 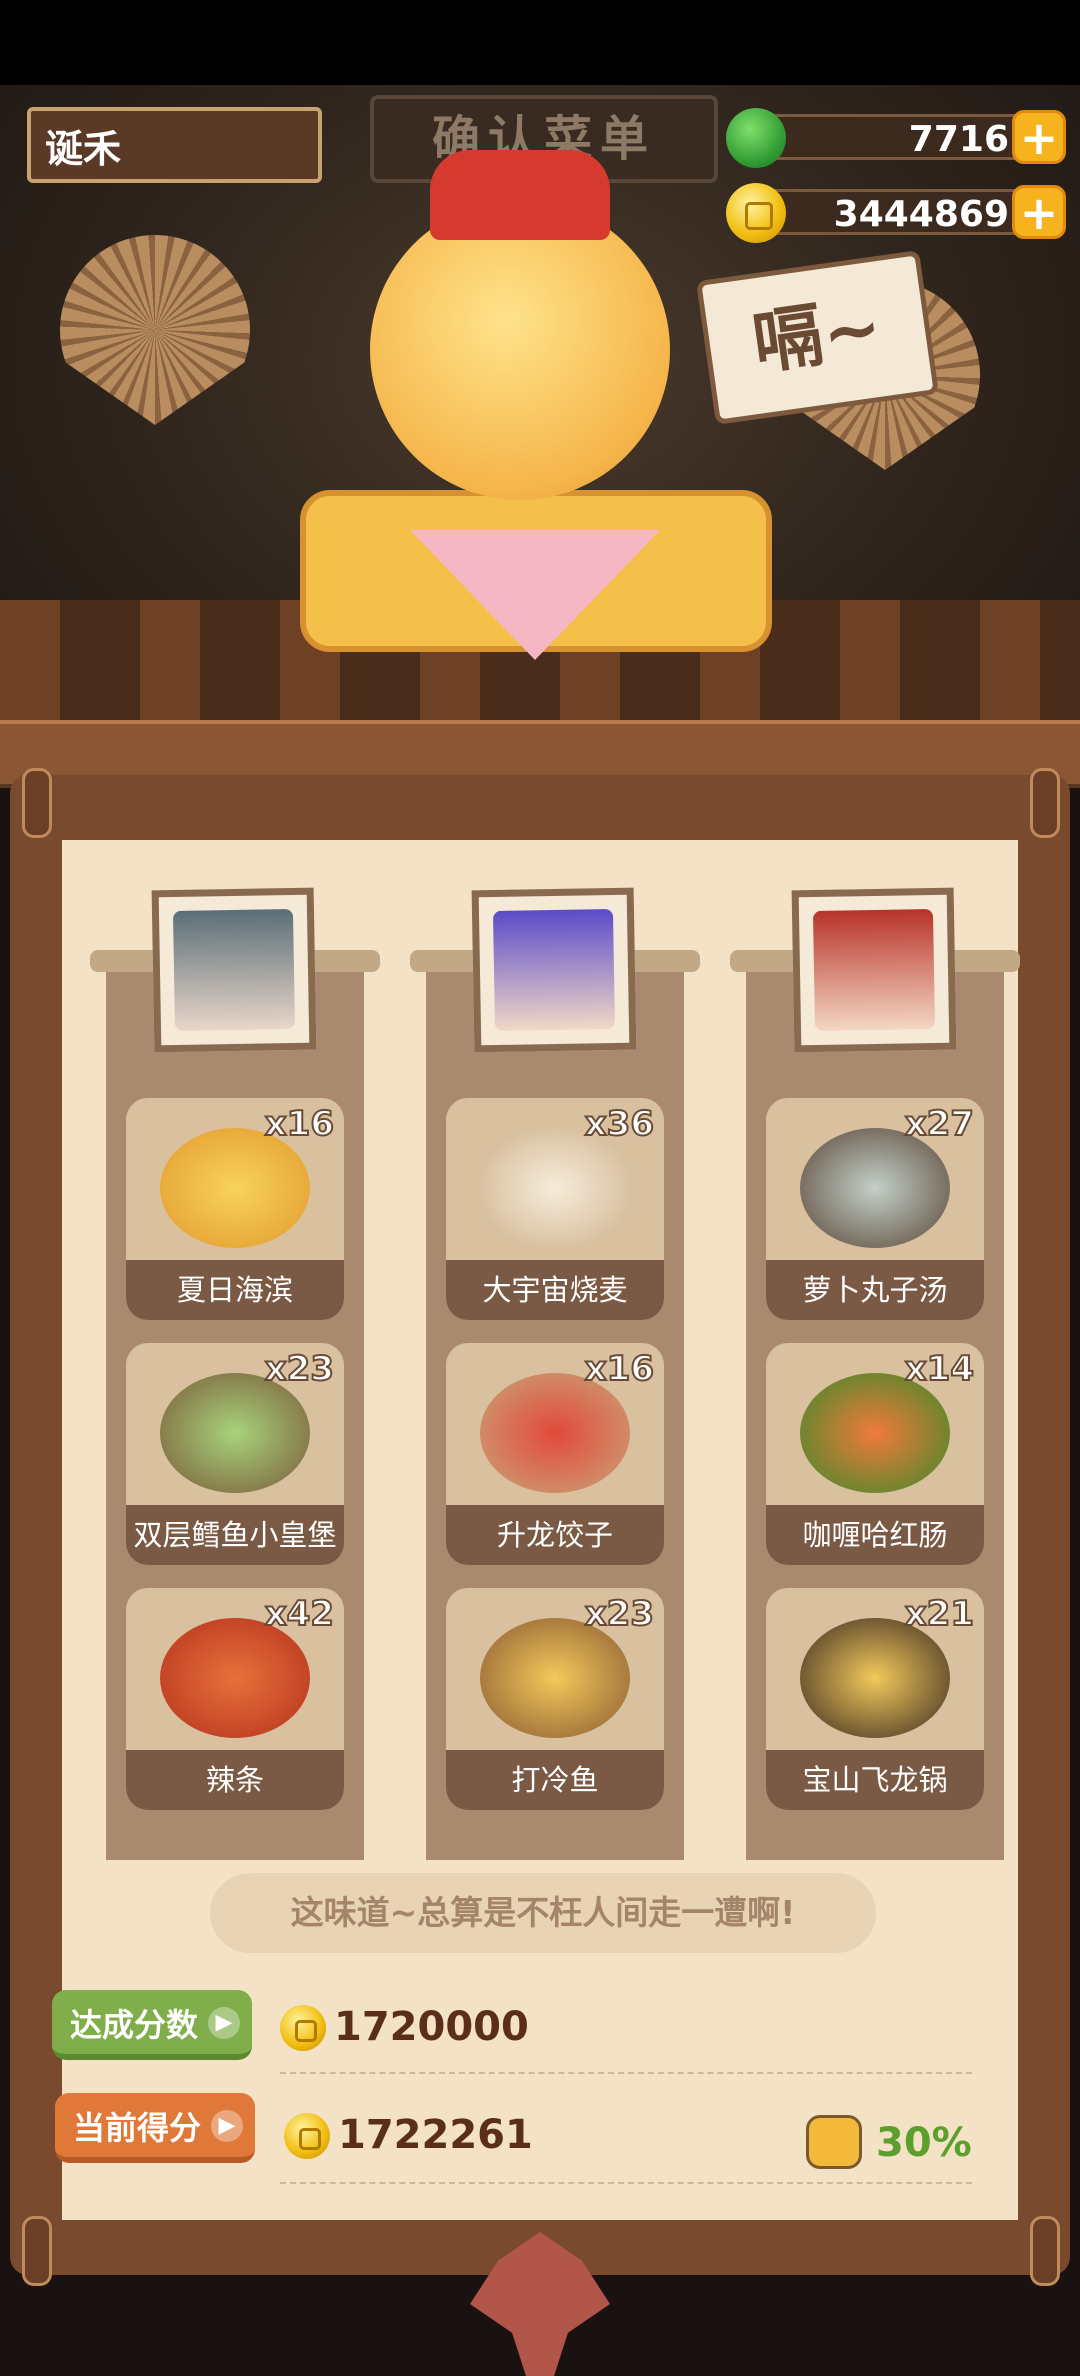 I want to click on dish-card: x16 升龙饺子, so click(x=555, y=1454).